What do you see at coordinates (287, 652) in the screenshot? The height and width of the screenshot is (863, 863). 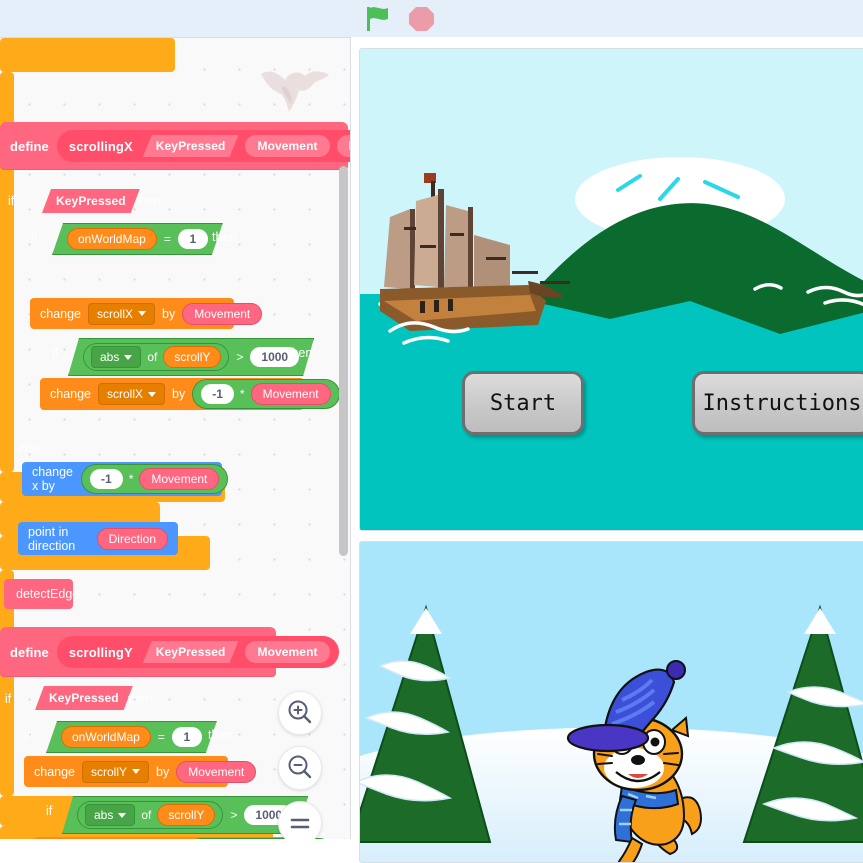 I see `param-movement-2: Movement` at bounding box center [287, 652].